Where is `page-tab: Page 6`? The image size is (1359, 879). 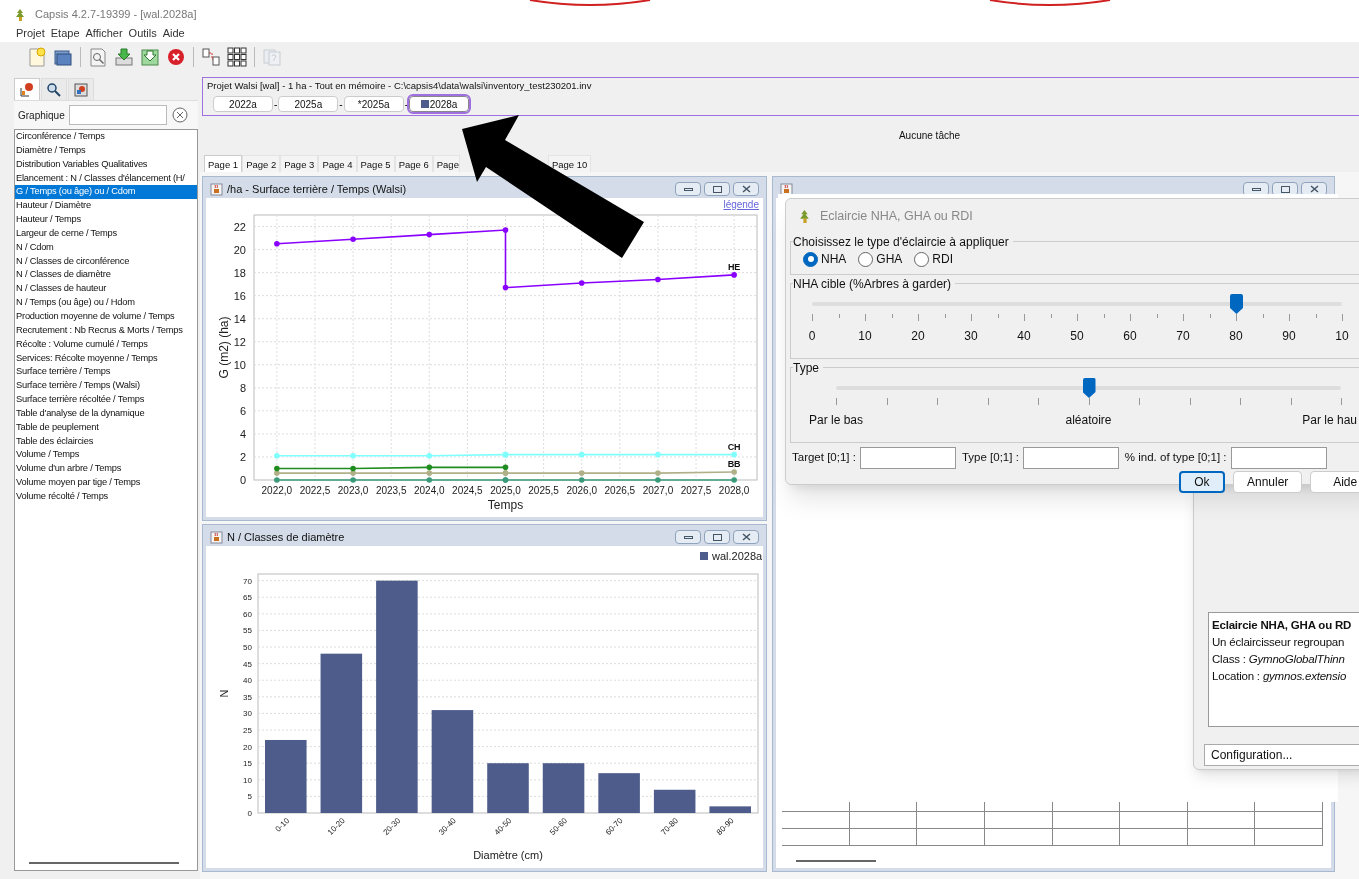
page-tab: Page 6 is located at coordinates (413, 163).